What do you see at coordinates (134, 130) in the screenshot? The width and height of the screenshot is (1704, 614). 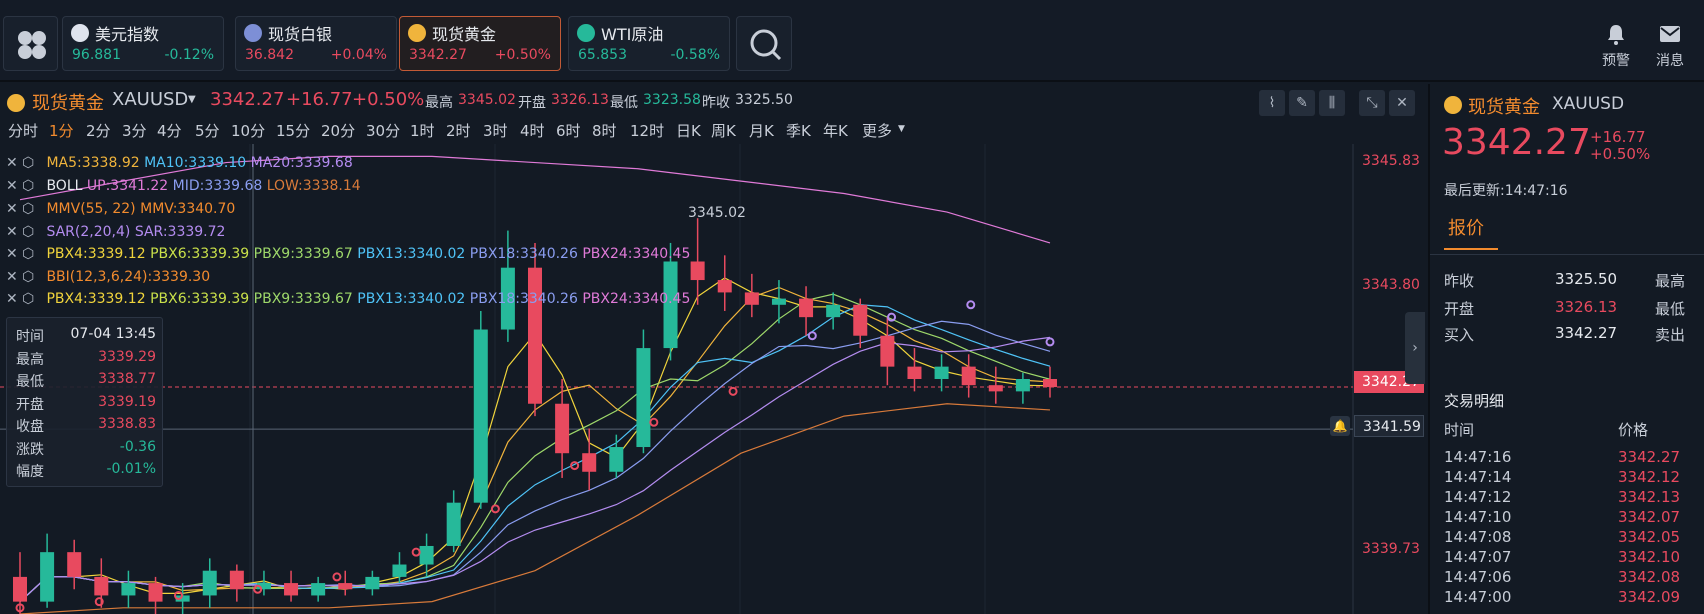 I see `tab-period: 3分` at bounding box center [134, 130].